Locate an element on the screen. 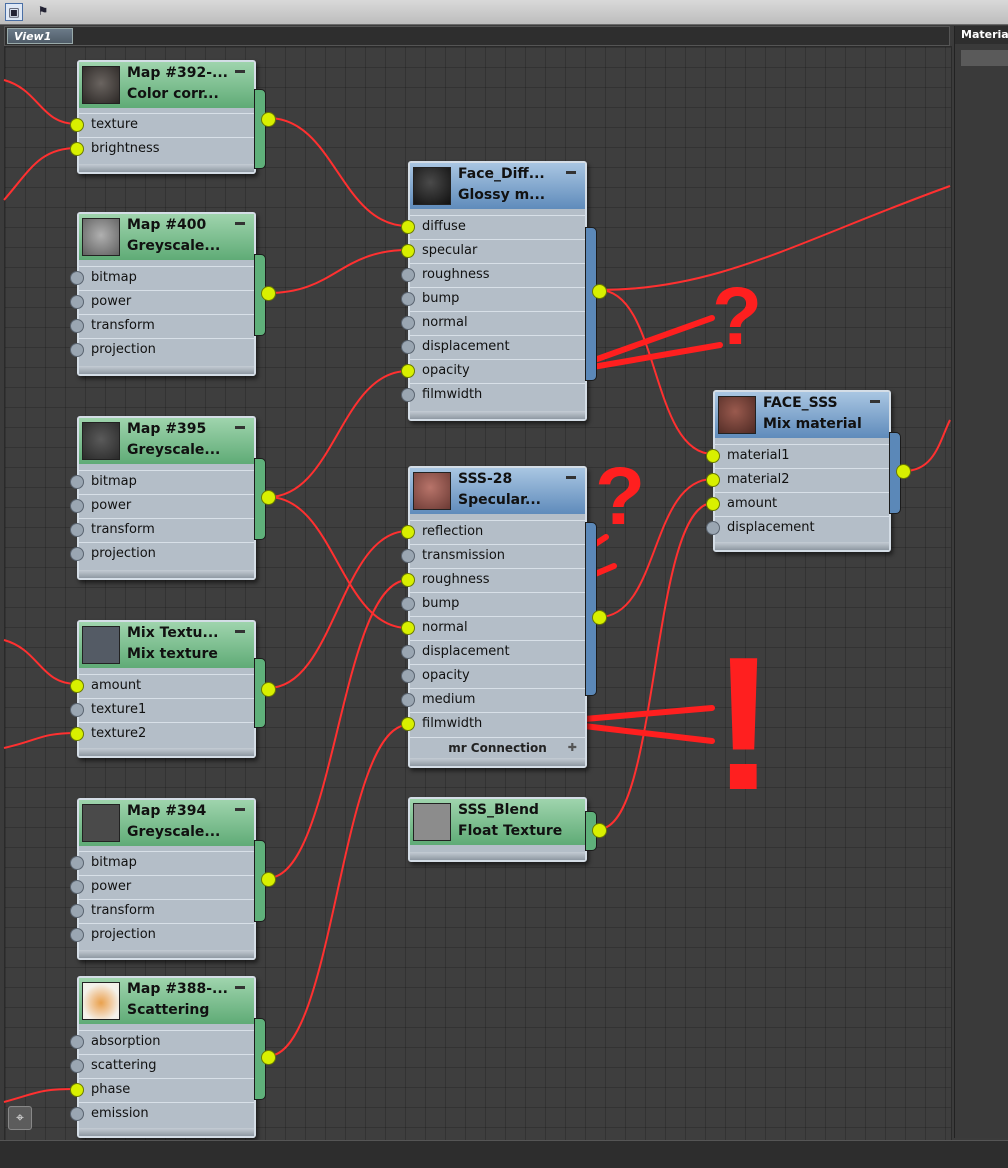 The width and height of the screenshot is (1008, 1168). port-material1: material1 is located at coordinates (797, 456).